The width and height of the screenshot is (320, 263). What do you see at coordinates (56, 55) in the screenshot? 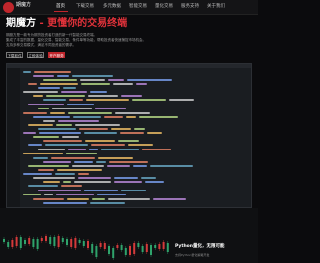
I see `open-account-button: 开户服务` at bounding box center [56, 55].